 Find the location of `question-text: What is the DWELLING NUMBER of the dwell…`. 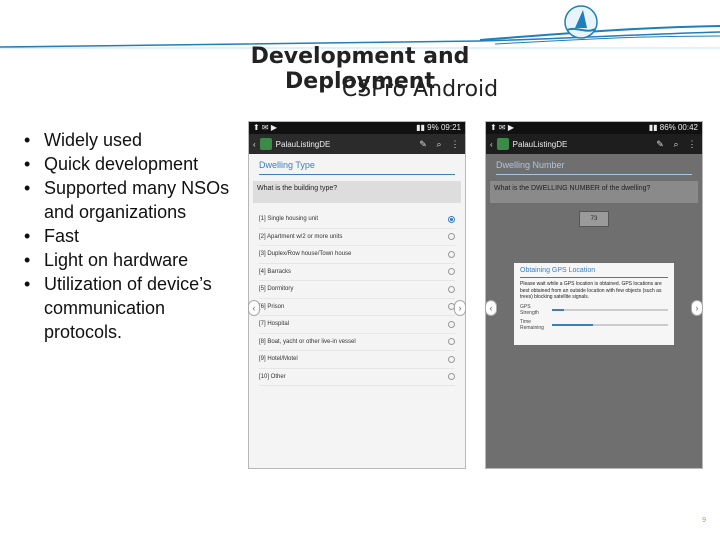

question-text: What is the DWELLING NUMBER of the dwell… is located at coordinates (594, 192).